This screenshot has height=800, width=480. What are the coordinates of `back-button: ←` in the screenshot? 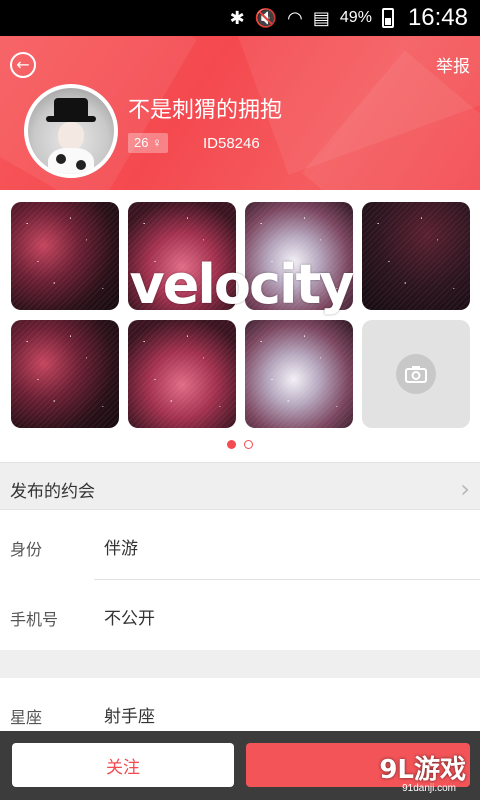 It's located at (23, 65).